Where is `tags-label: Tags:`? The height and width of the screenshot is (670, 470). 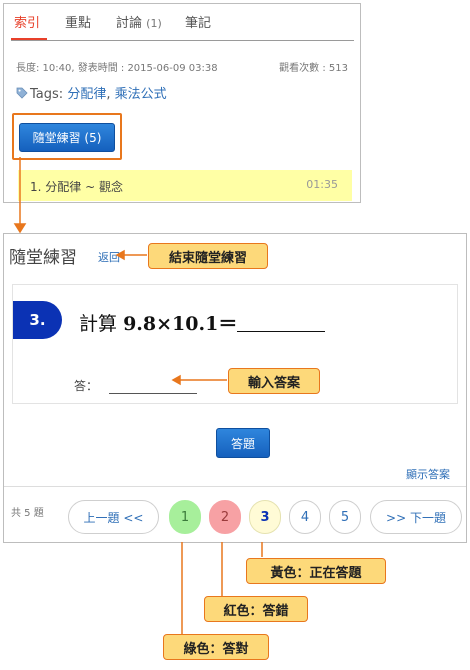
tags-label: Tags: is located at coordinates (47, 94).